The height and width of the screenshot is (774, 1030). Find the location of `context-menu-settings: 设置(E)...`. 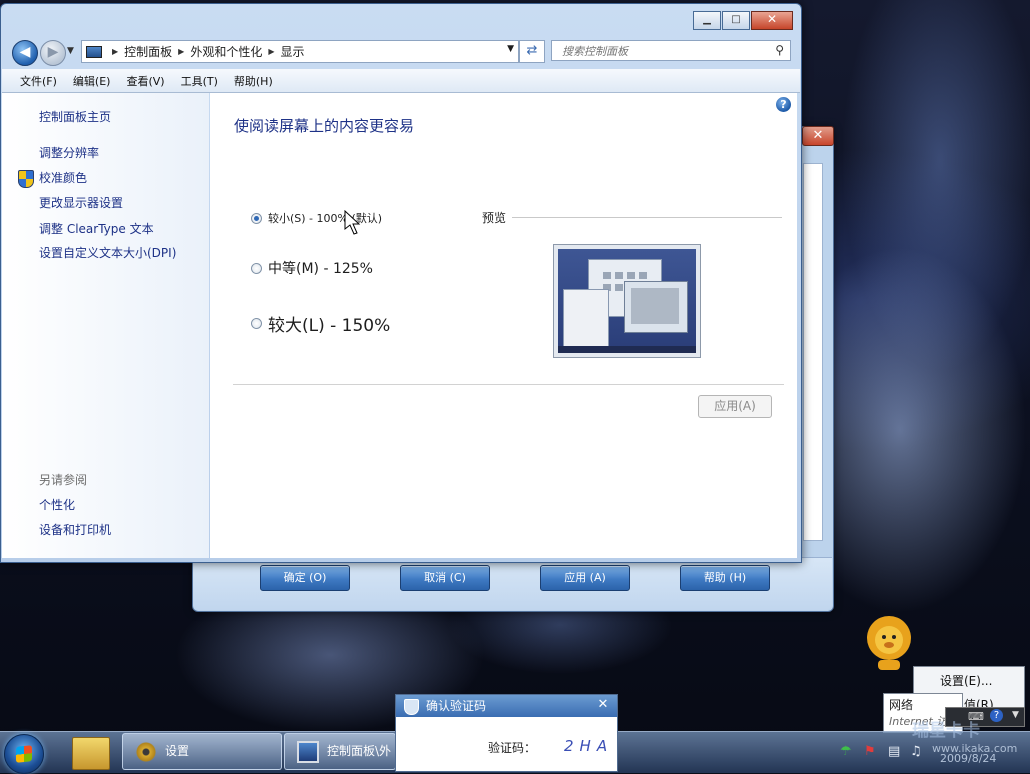

context-menu-settings: 设置(E)... is located at coordinates (966, 680).